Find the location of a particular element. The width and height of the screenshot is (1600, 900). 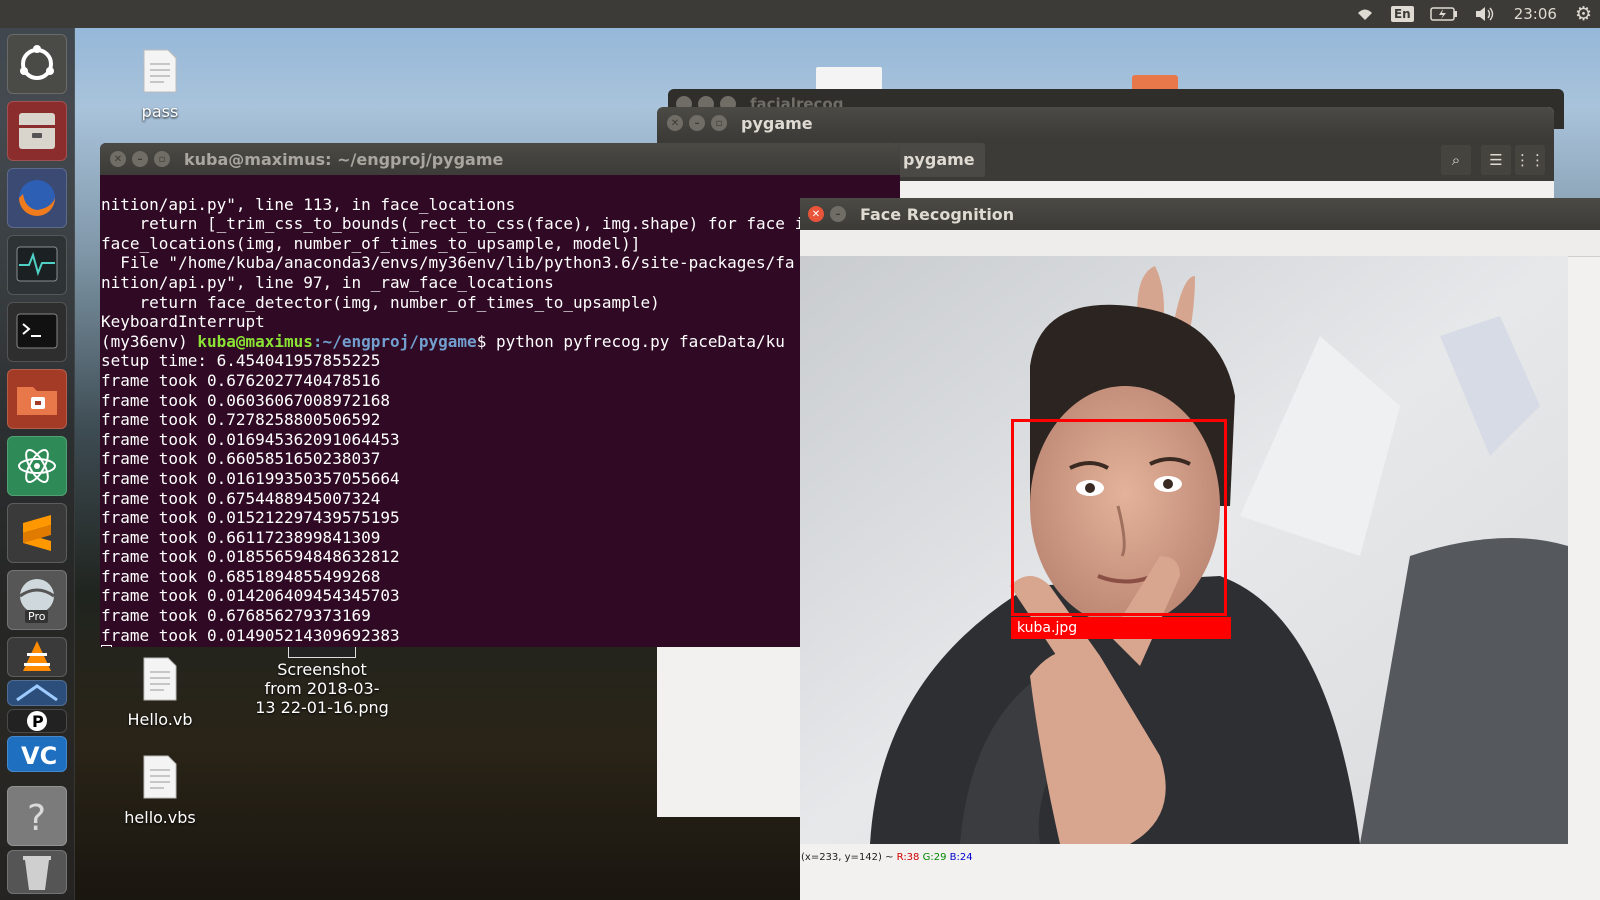

terminal-line: frame took 0.016199350357055664 is located at coordinates (250, 478).